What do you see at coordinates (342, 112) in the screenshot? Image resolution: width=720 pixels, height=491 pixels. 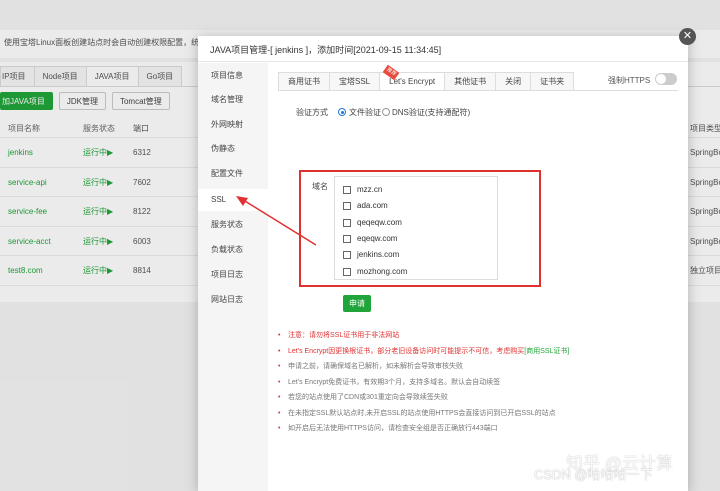 I see `file-verify-radio` at bounding box center [342, 112].